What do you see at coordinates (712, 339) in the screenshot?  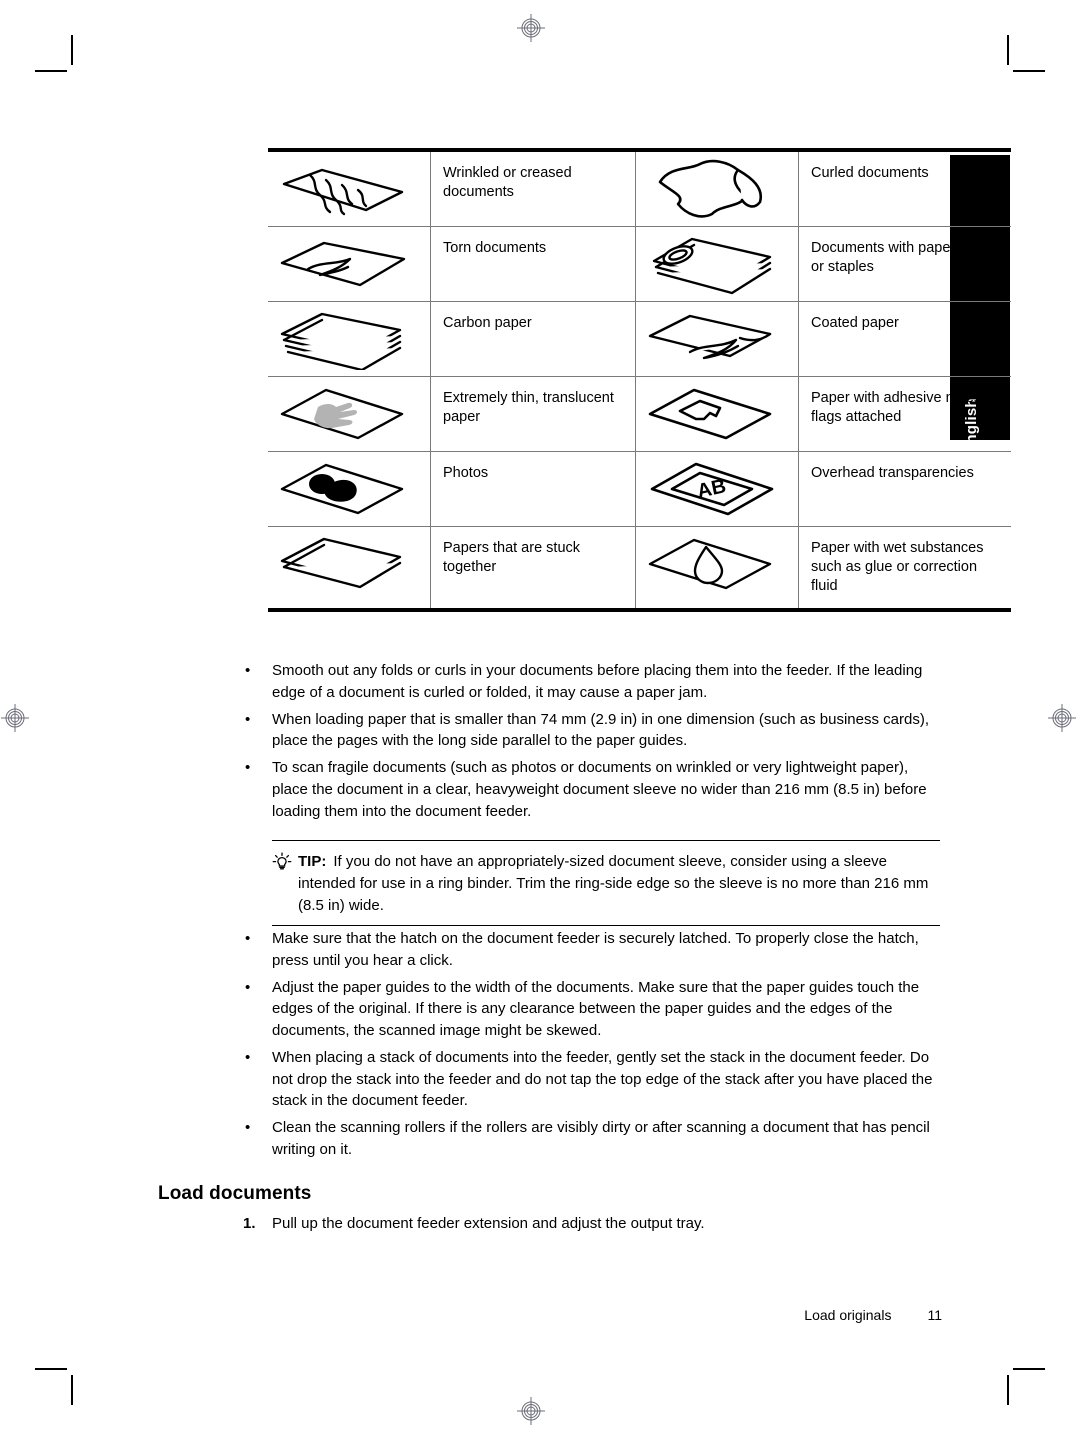 I see `coated-paper-icon` at bounding box center [712, 339].